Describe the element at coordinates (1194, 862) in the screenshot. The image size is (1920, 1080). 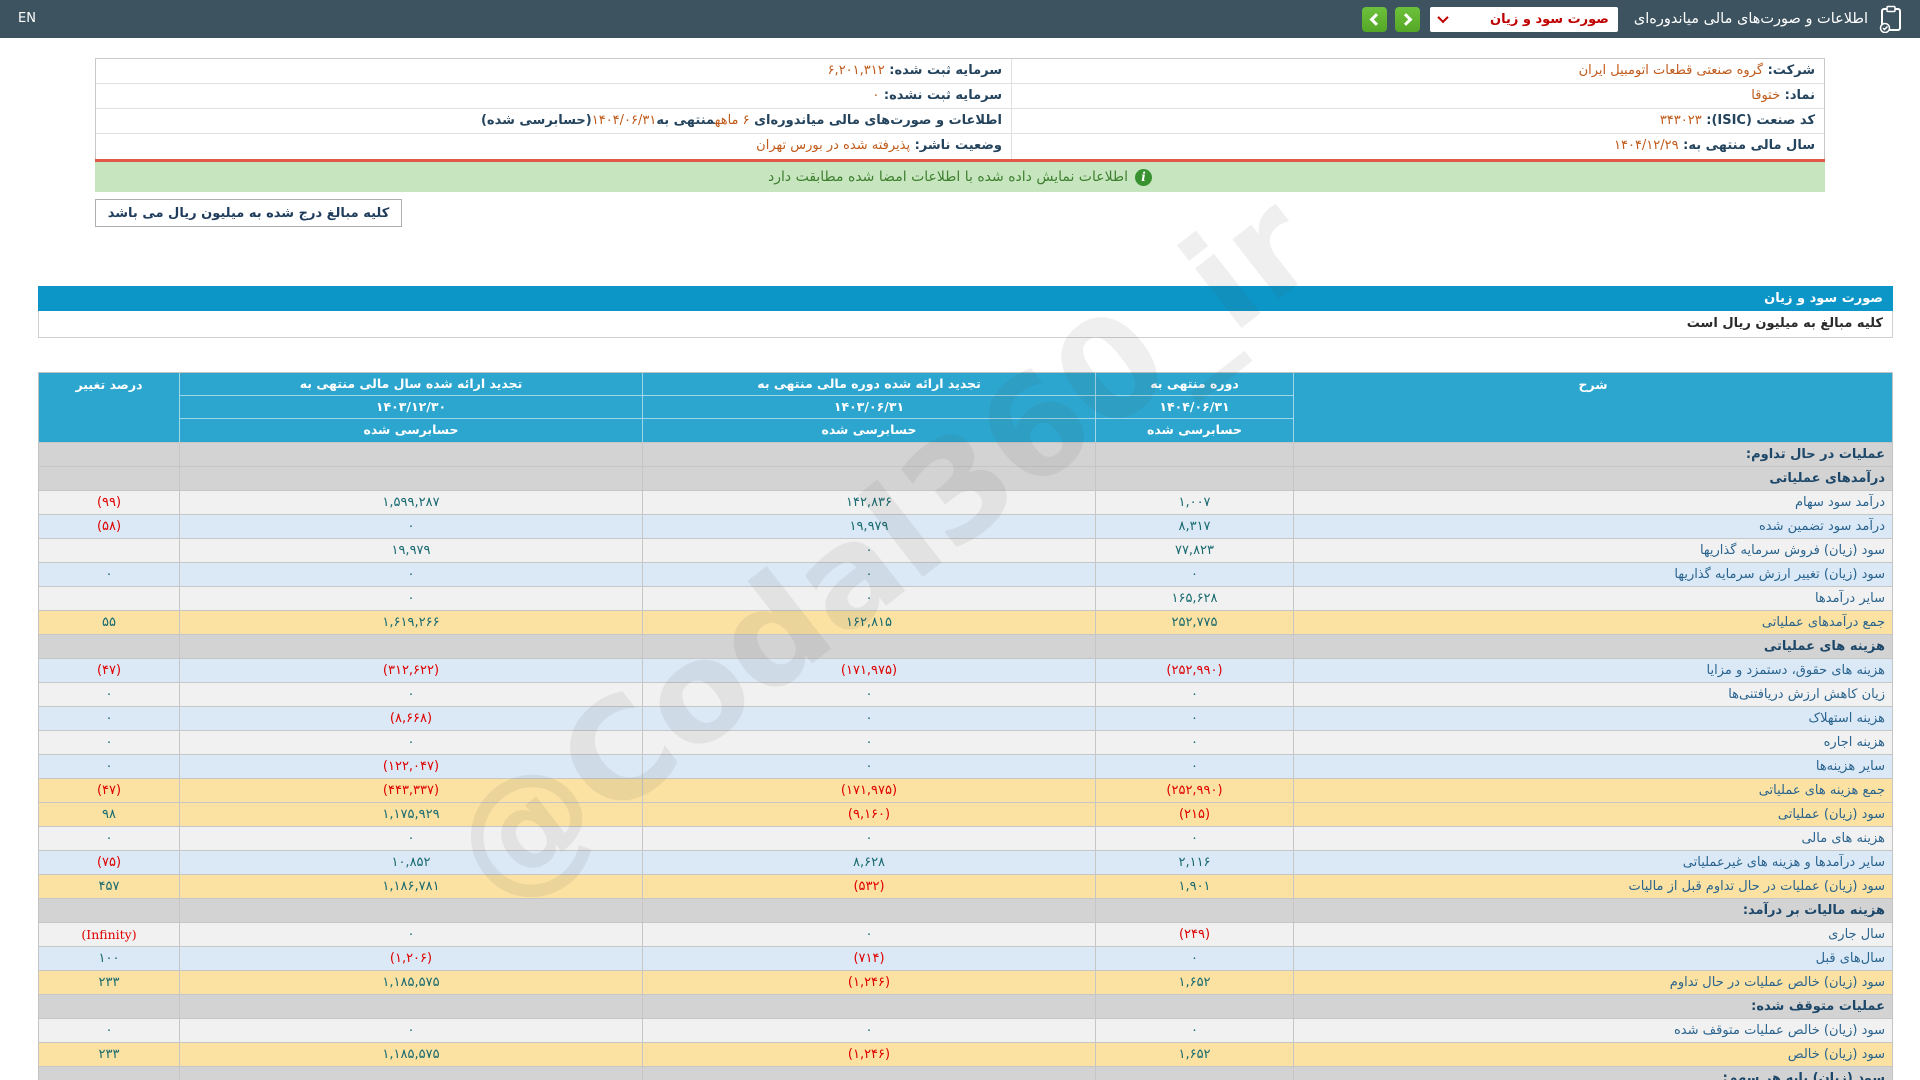
I see `row-value: ۲,۱۱۶` at that location.